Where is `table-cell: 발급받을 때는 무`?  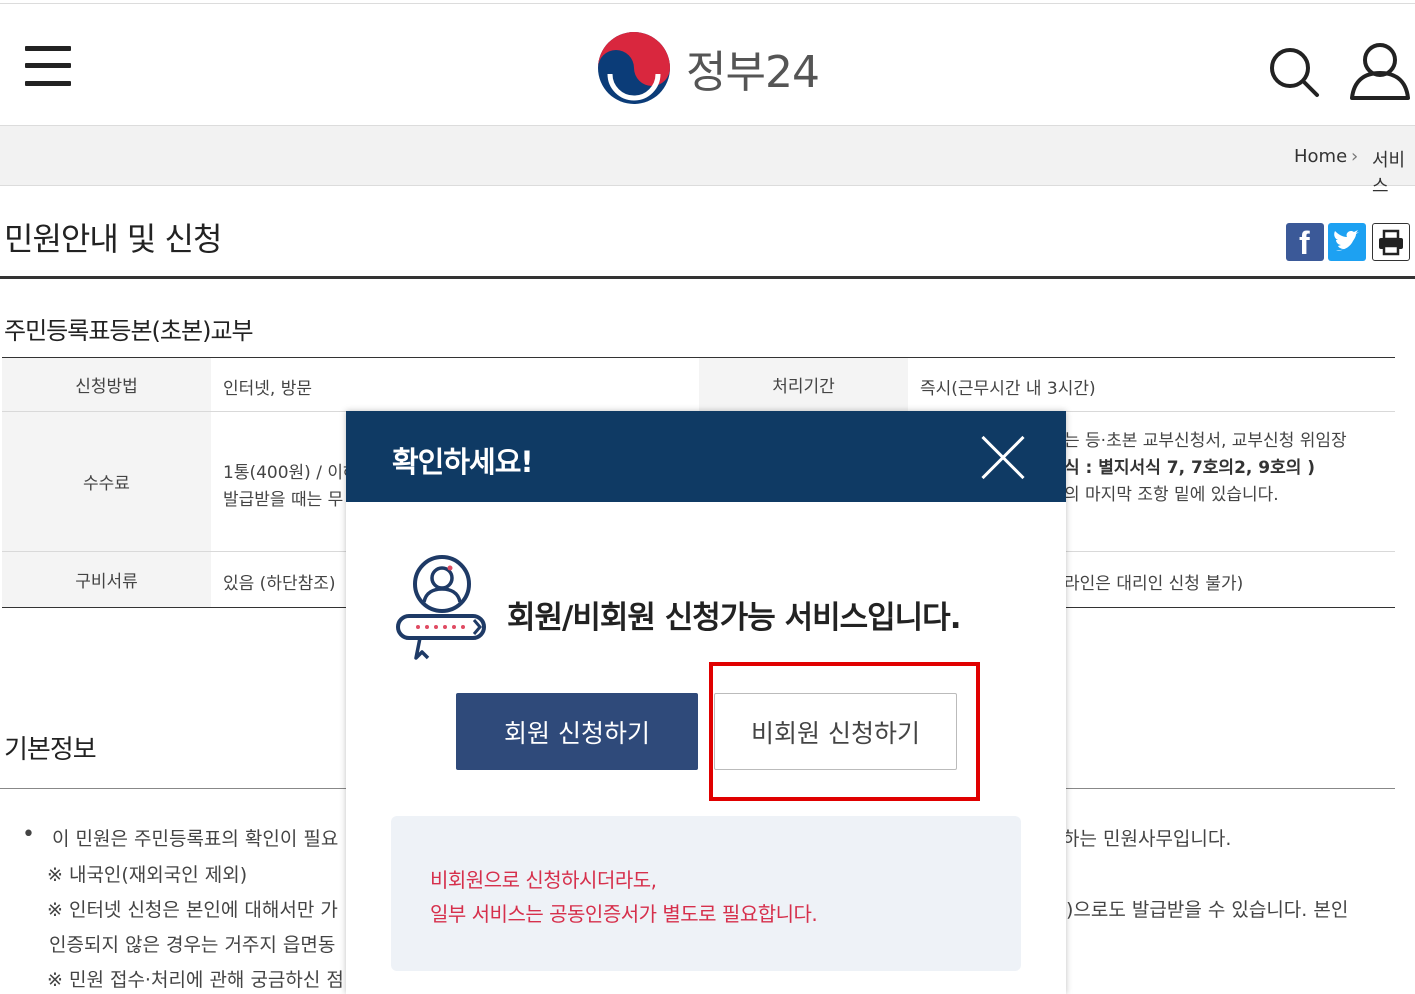
table-cell: 발급받을 때는 무 is located at coordinates (283, 500).